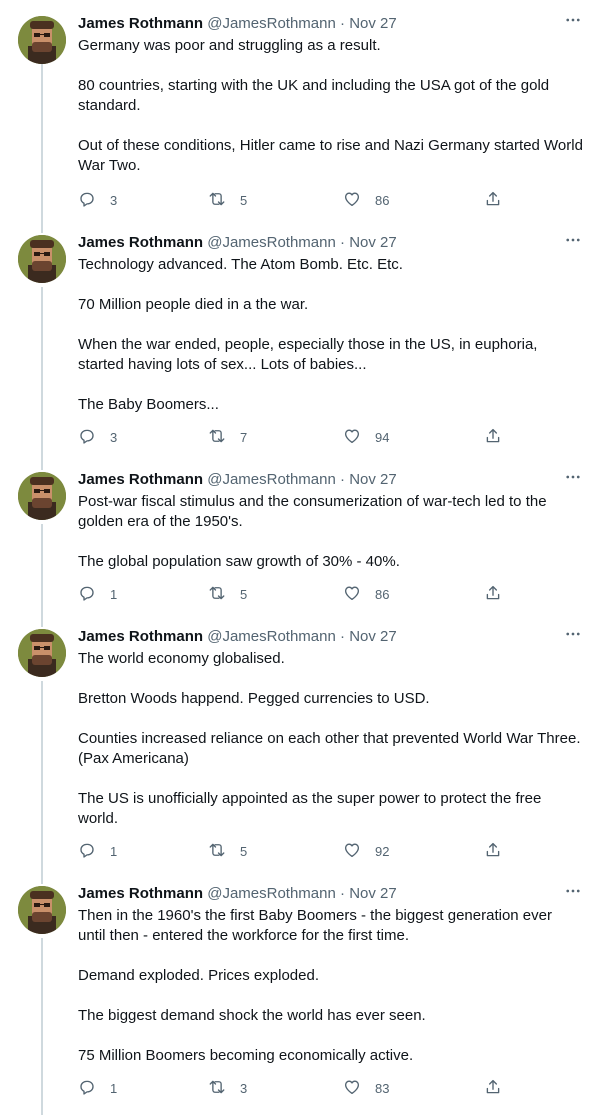  Describe the element at coordinates (293, 1088) in the screenshot. I see `tweet-actions: 1 3 83` at that location.